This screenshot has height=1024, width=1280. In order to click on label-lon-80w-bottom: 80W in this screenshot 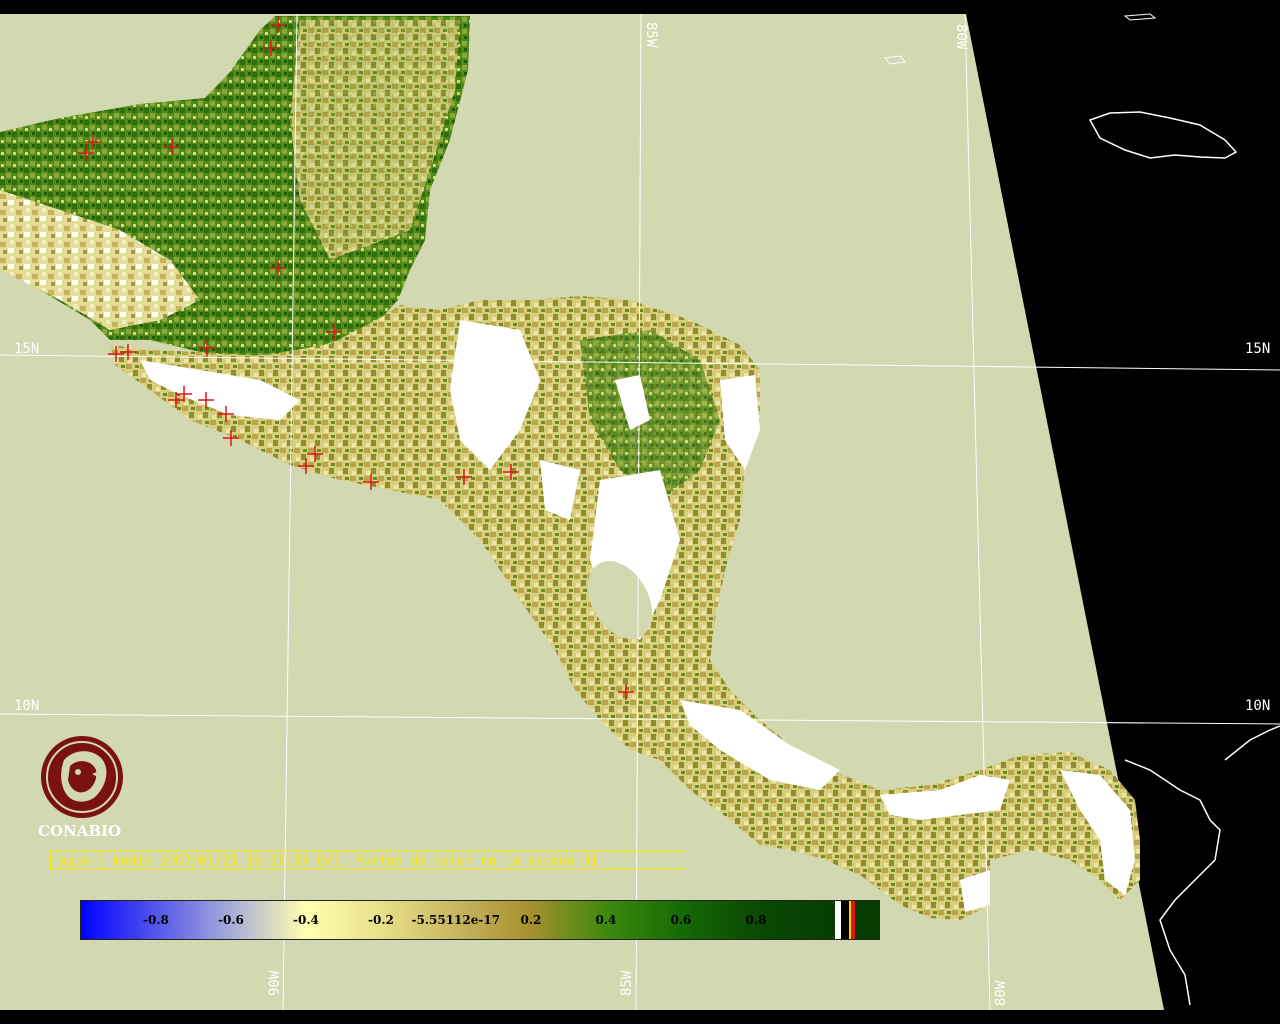, I will do `click(1001, 993)`.